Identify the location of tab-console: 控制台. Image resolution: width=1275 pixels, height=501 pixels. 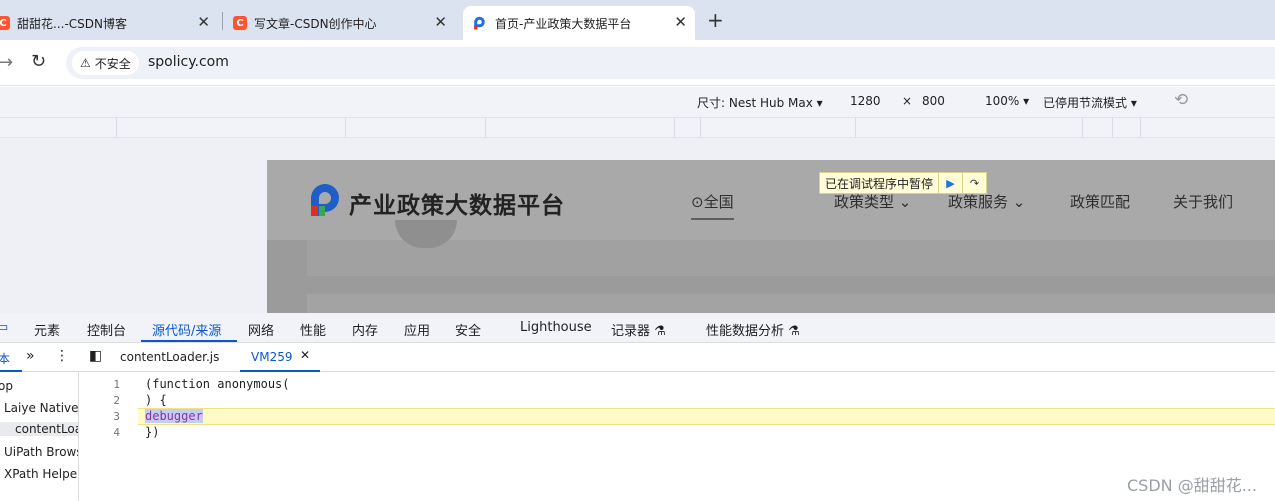
(106, 329).